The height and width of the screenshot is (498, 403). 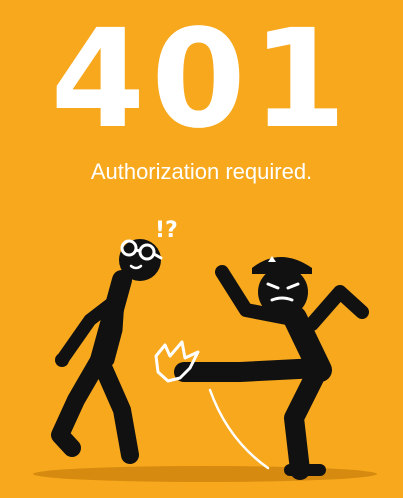 What do you see at coordinates (239, 429) in the screenshot?
I see `kick-swing-trail` at bounding box center [239, 429].